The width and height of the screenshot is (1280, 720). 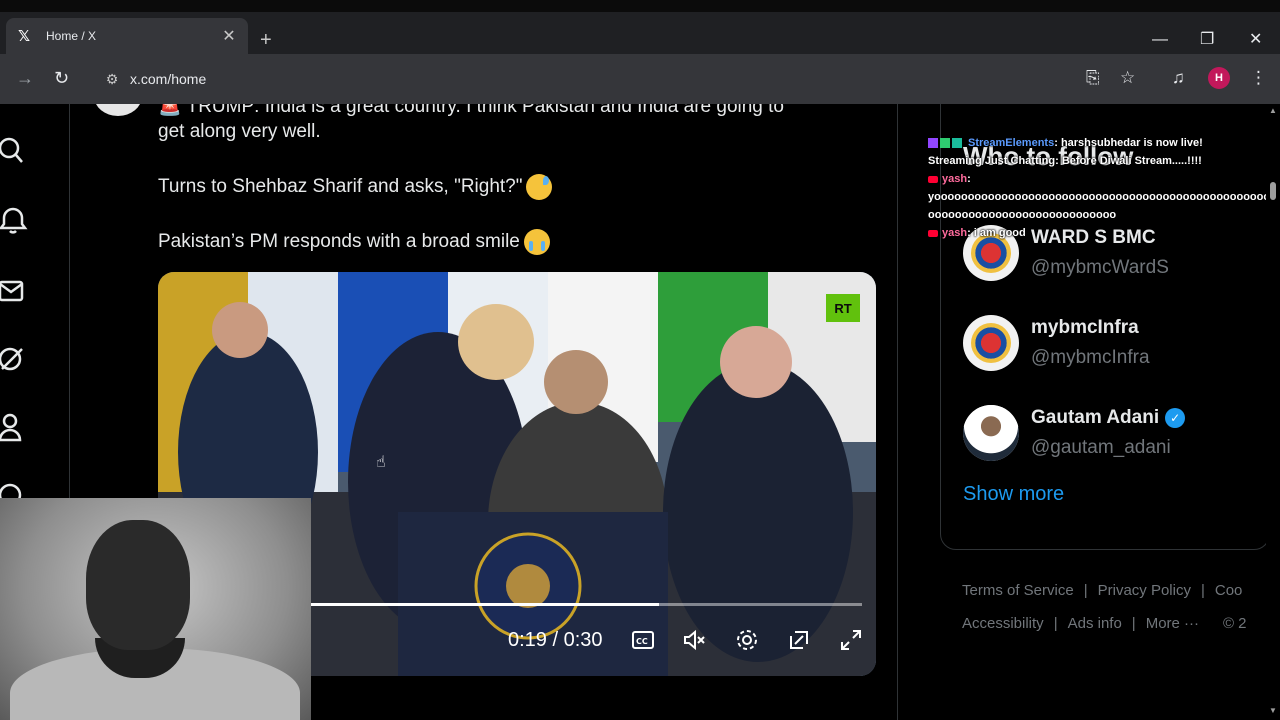 What do you see at coordinates (843, 308) in the screenshot?
I see `rt-watermark: RT` at bounding box center [843, 308].